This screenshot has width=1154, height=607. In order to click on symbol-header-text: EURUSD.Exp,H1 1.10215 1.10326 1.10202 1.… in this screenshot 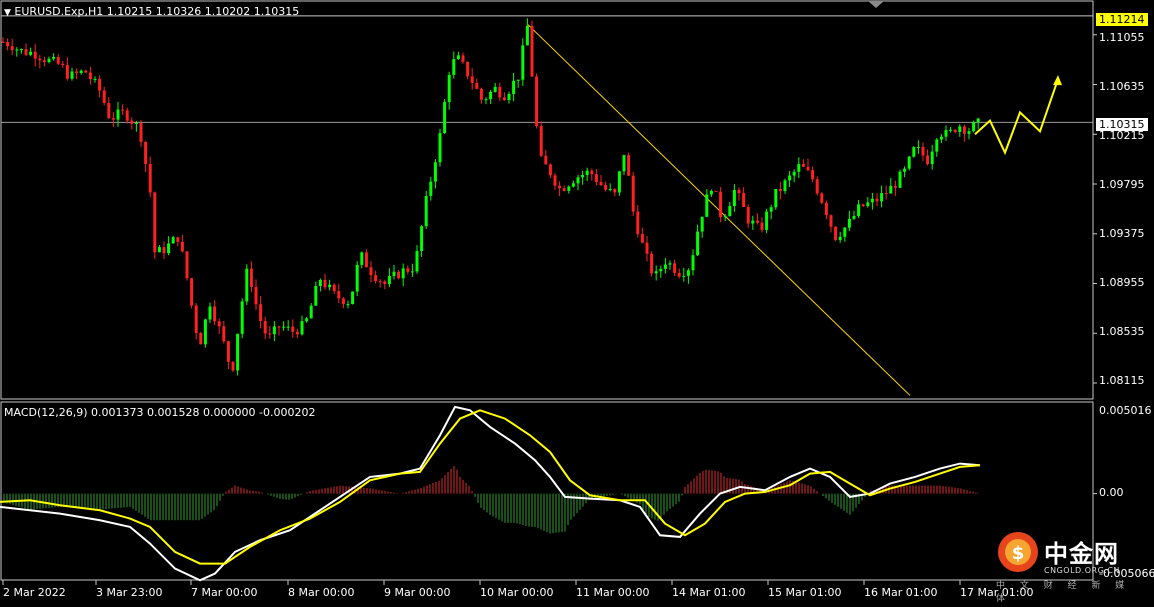, I will do `click(157, 11)`.